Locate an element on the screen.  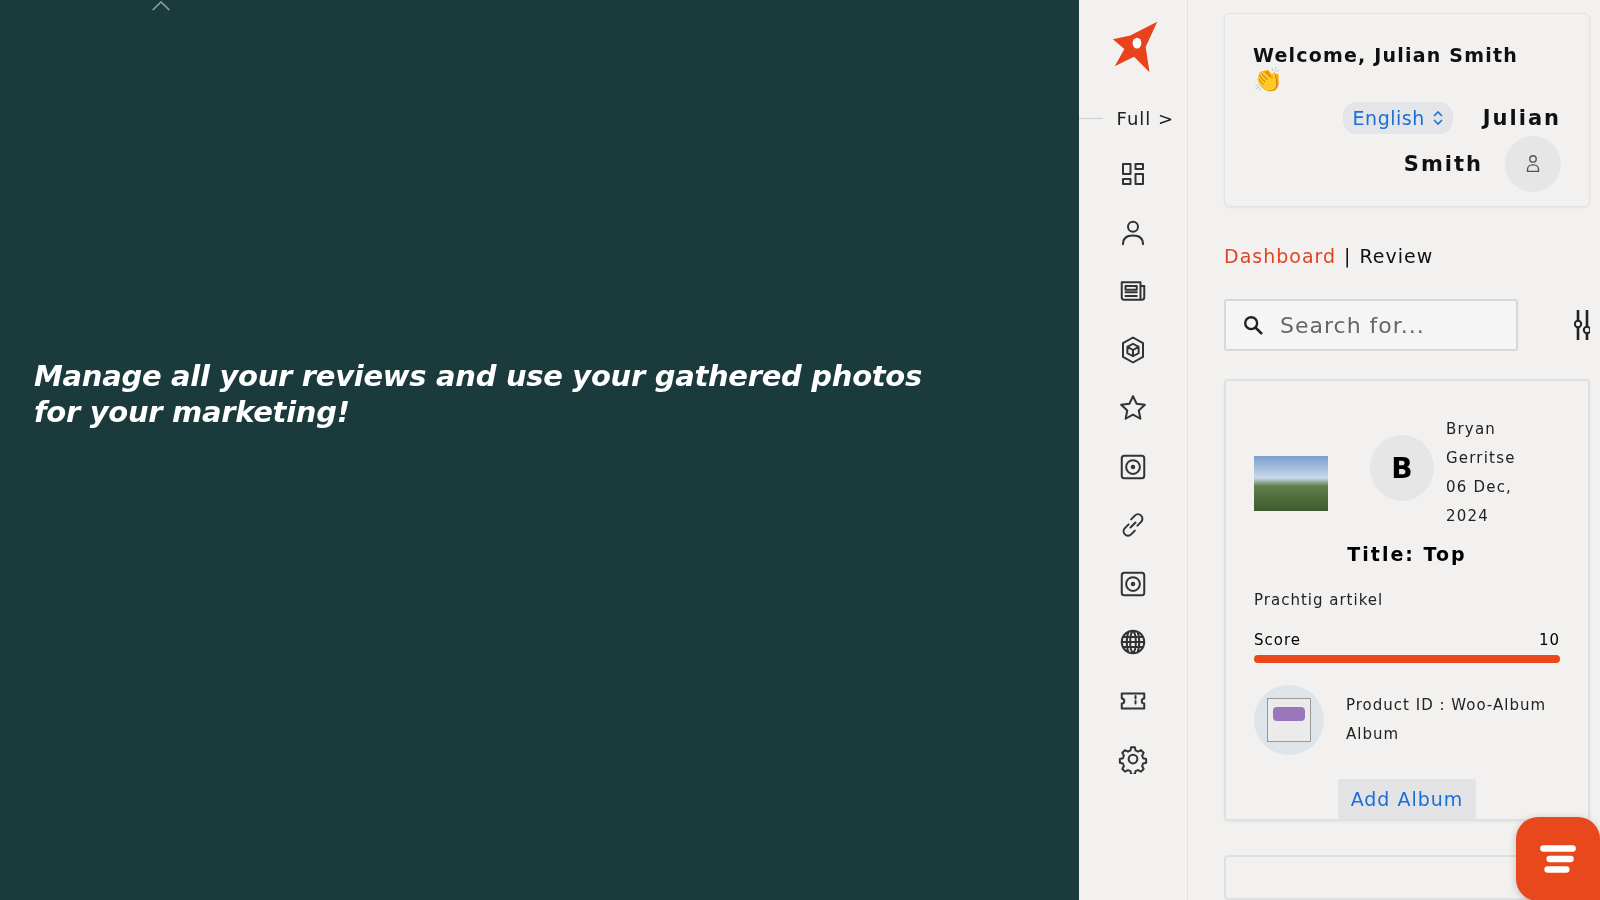
chevron-updown-icon is located at coordinates (1437, 118).